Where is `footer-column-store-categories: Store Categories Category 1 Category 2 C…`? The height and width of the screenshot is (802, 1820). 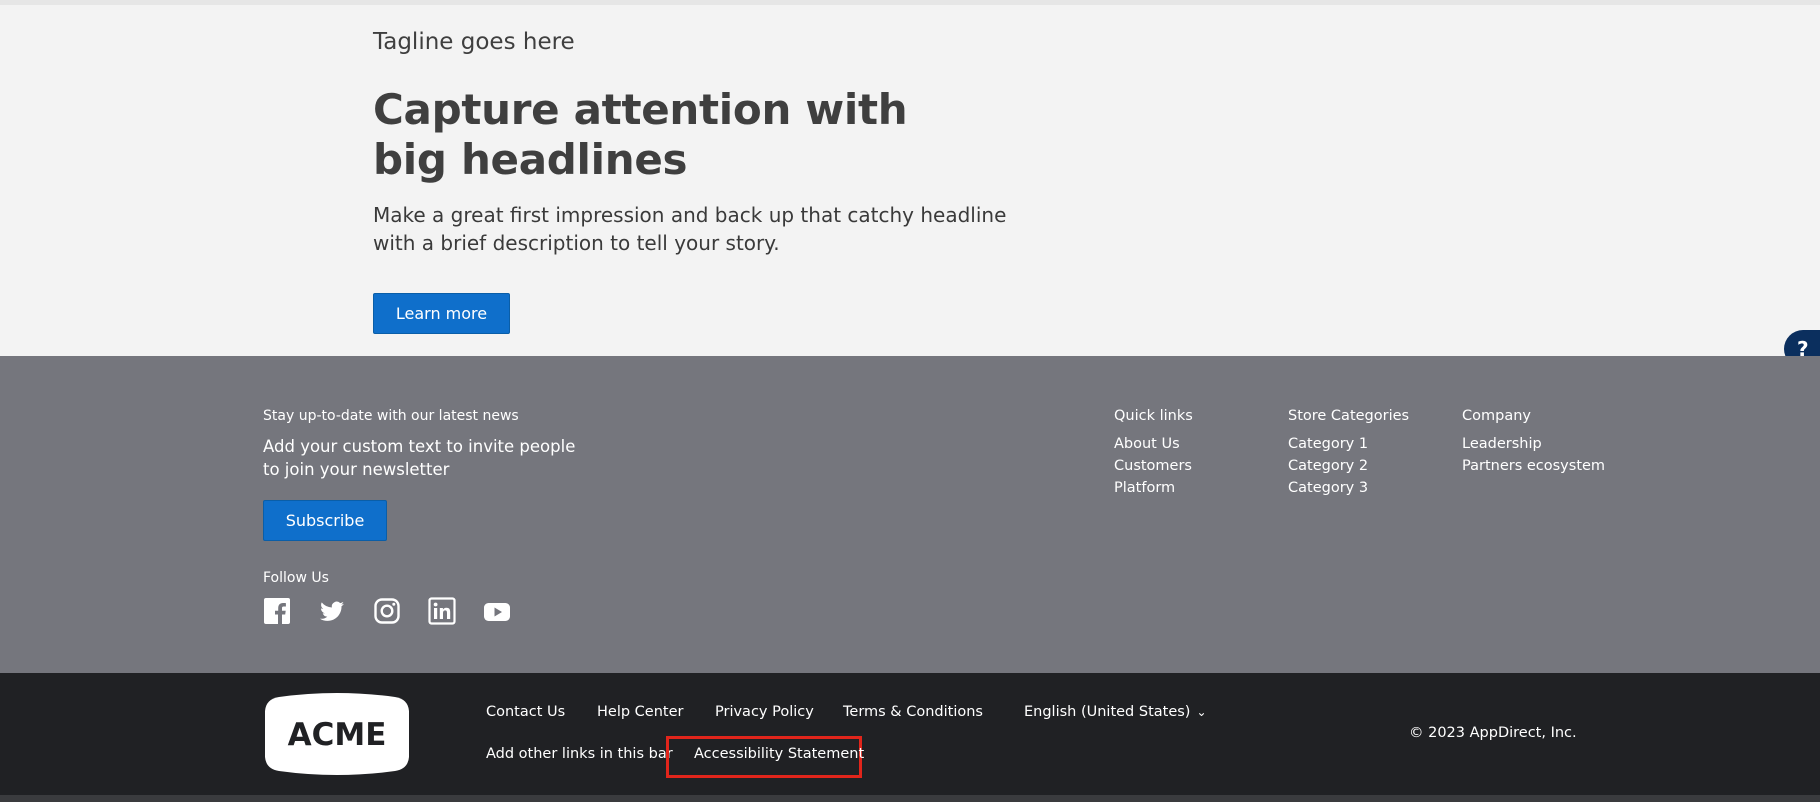 footer-column-store-categories: Store Categories Category 1 Category 2 C… is located at coordinates (1348, 453).